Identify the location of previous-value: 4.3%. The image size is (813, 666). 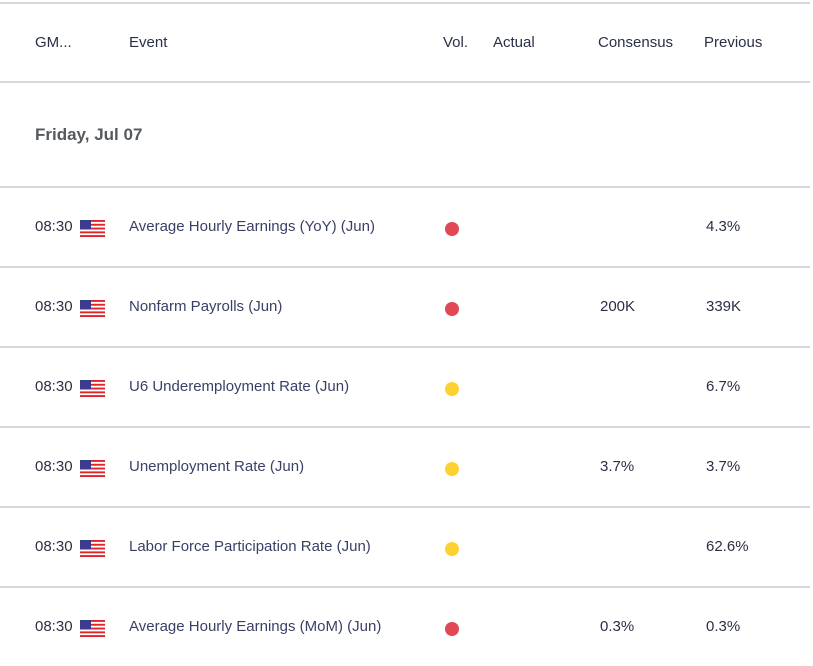
(723, 226).